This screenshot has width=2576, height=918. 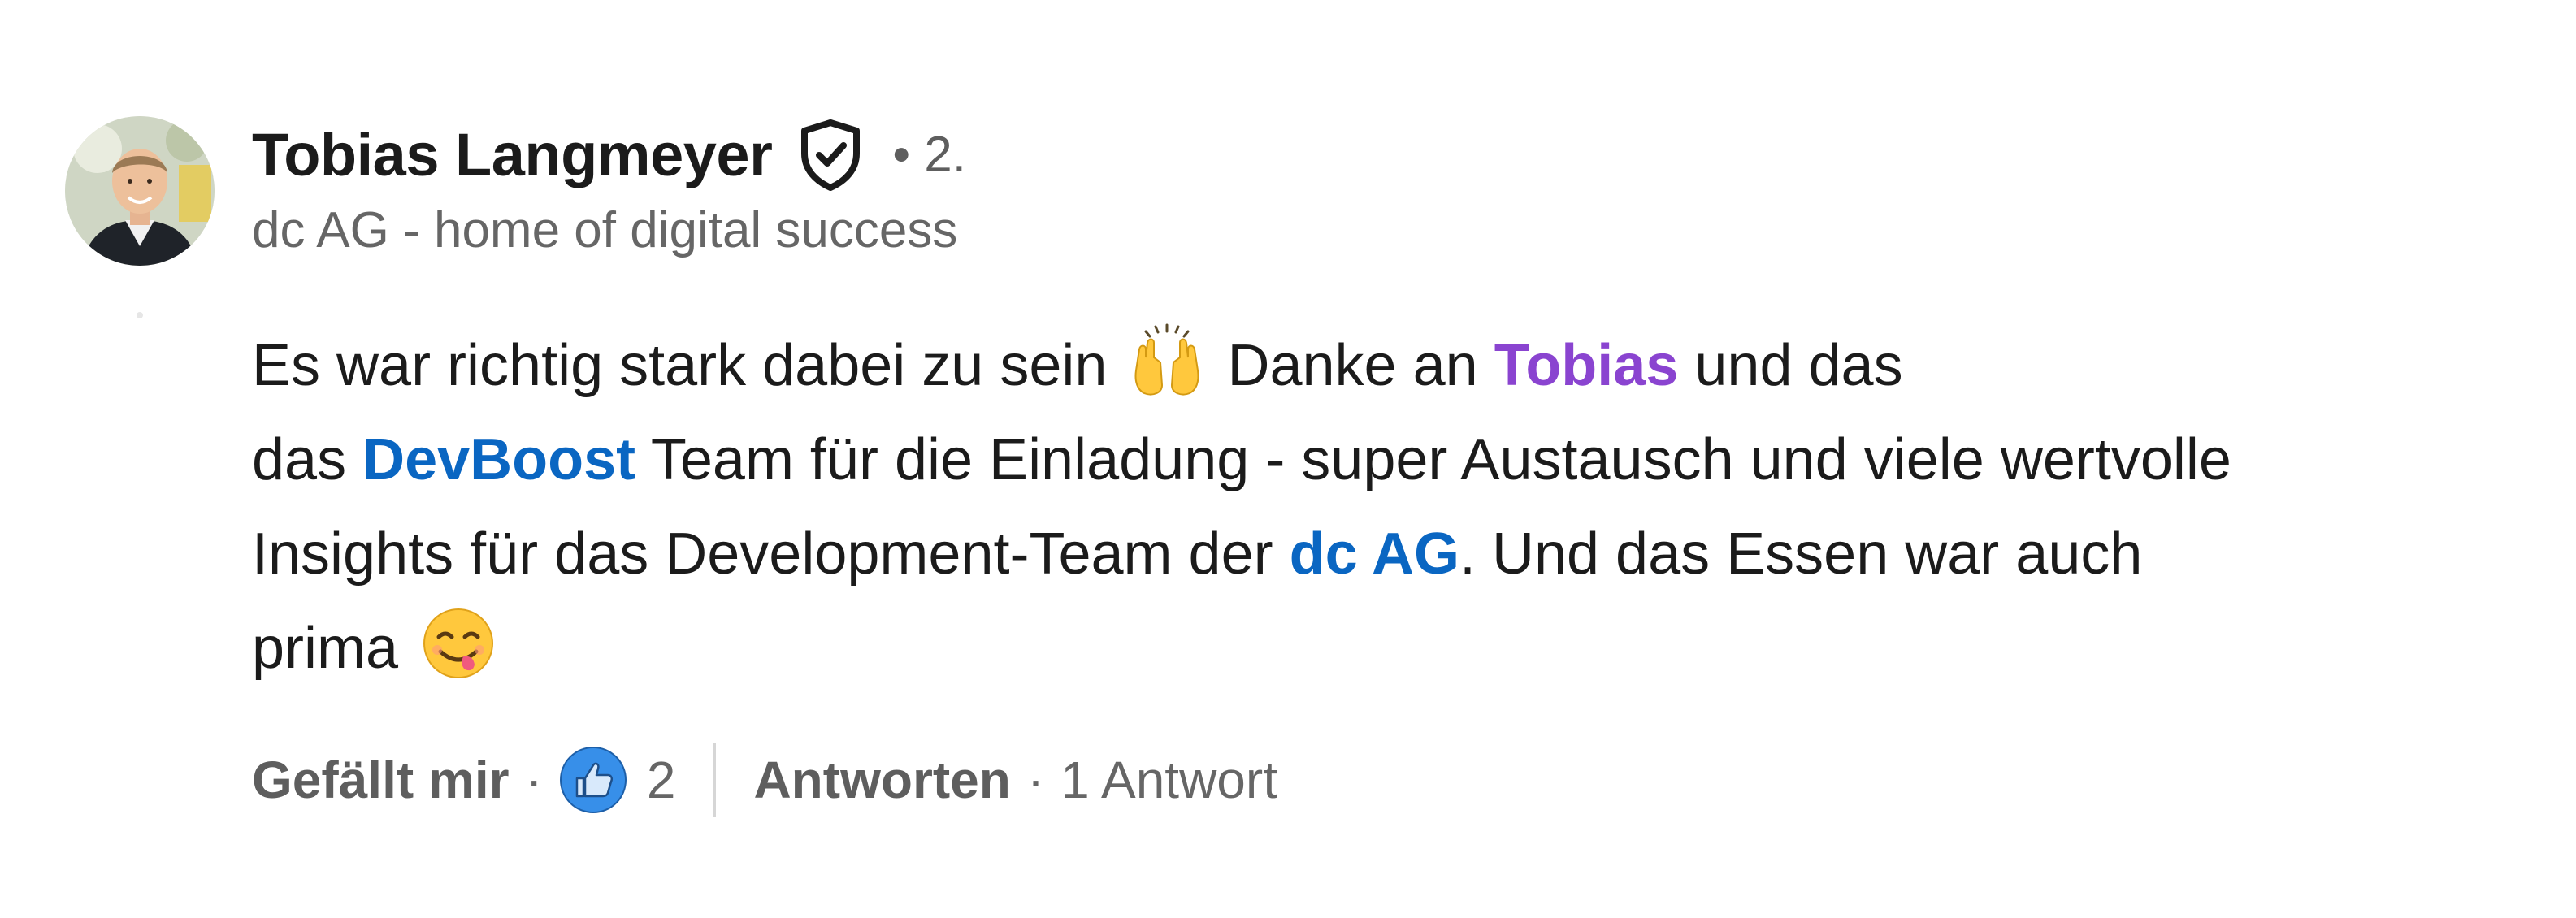 I want to click on author-avatar, so click(x=140, y=191).